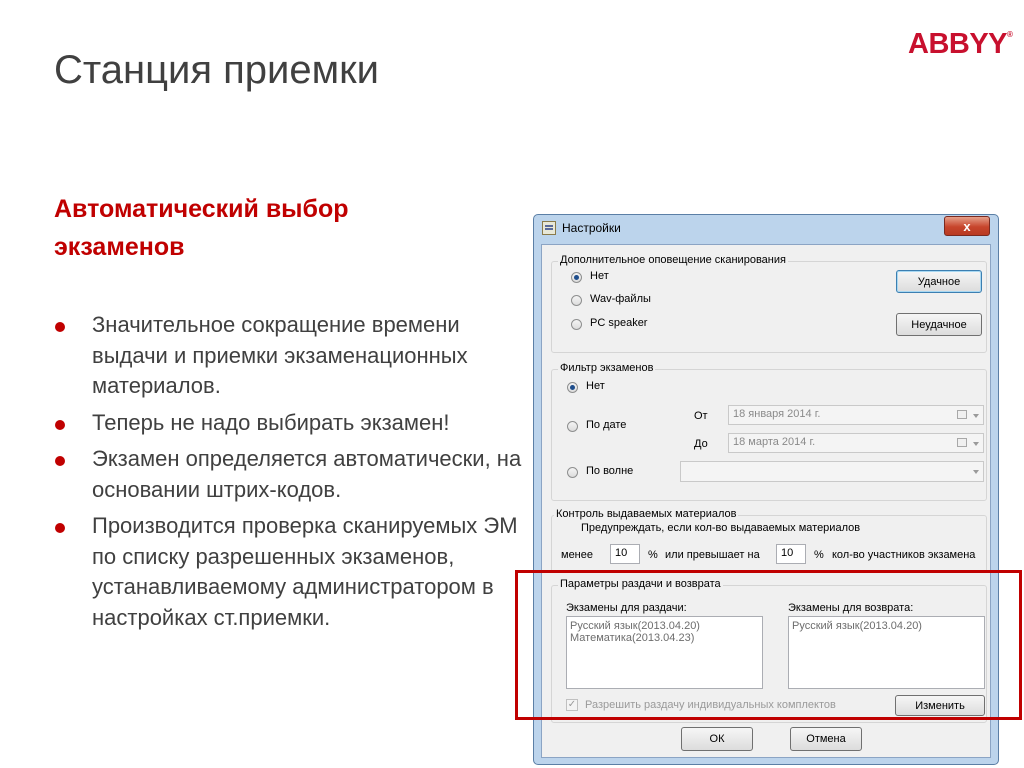  Describe the element at coordinates (1010, 34) in the screenshot. I see `logo-registered-mark: ®` at that location.